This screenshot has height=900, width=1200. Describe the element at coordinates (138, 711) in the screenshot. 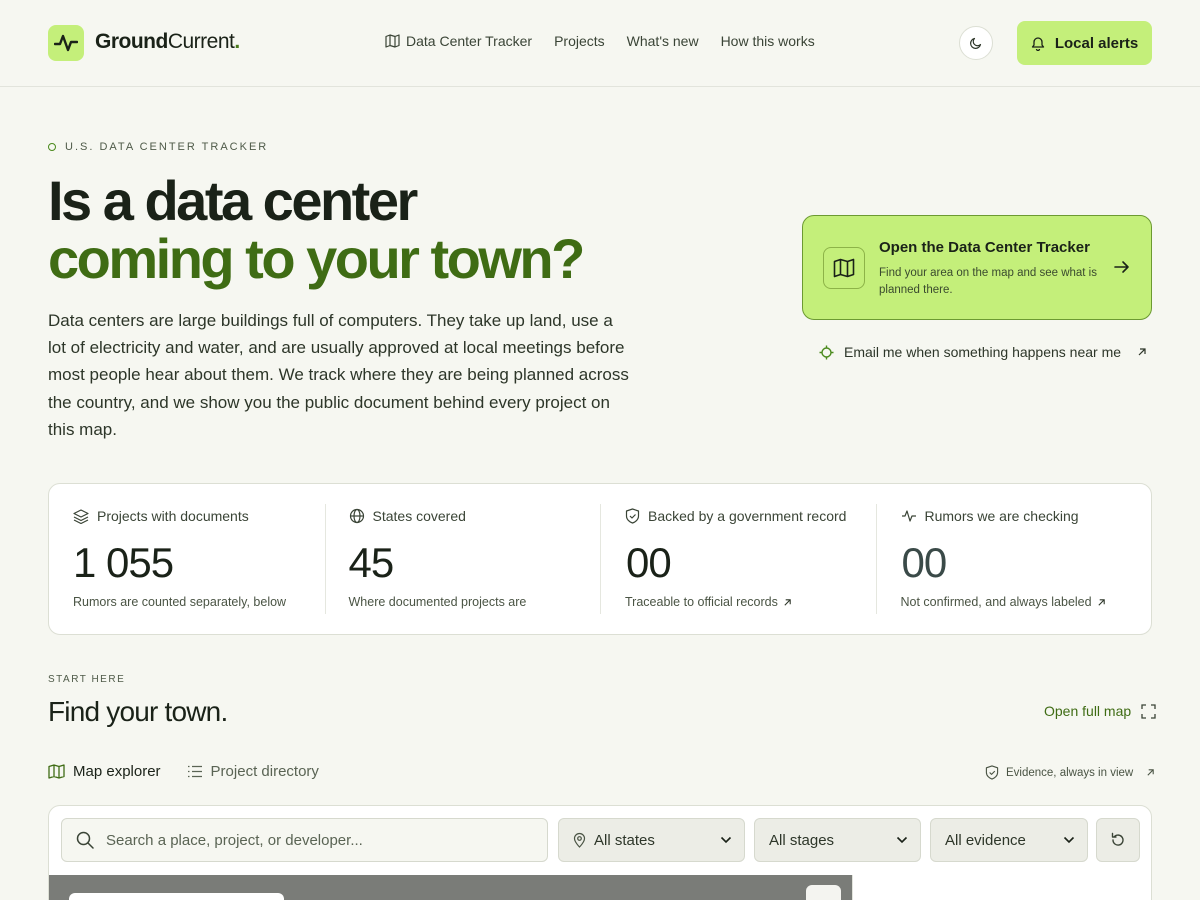

I see `find-town-title: Find your town.` at that location.